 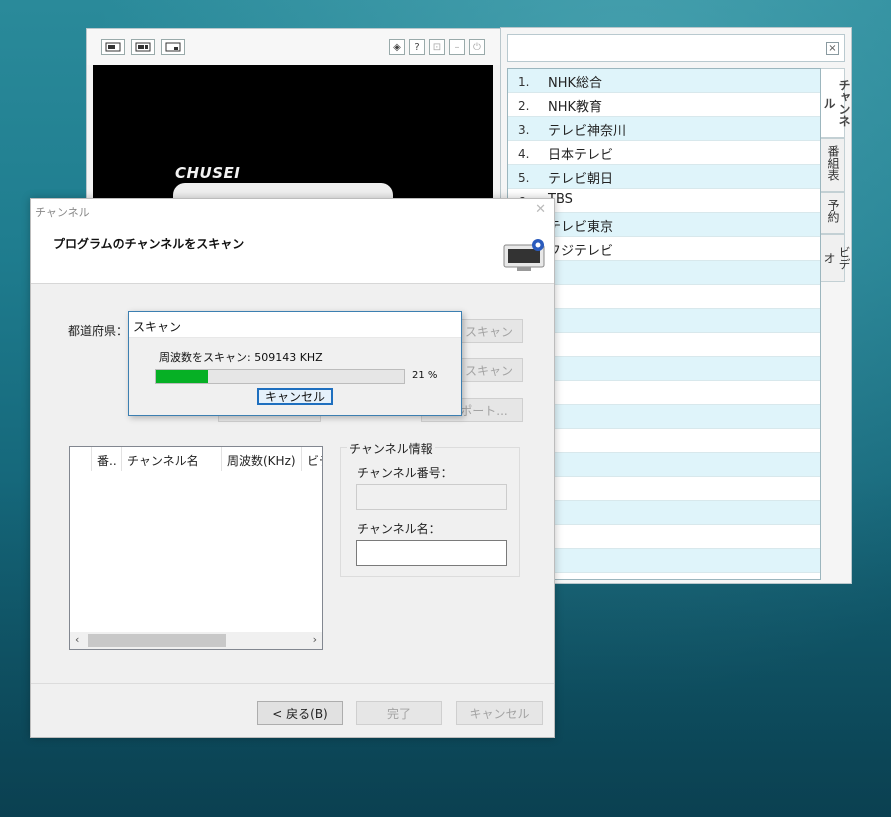 What do you see at coordinates (157, 327) in the screenshot?
I see `scan-title: スキャン` at bounding box center [157, 327].